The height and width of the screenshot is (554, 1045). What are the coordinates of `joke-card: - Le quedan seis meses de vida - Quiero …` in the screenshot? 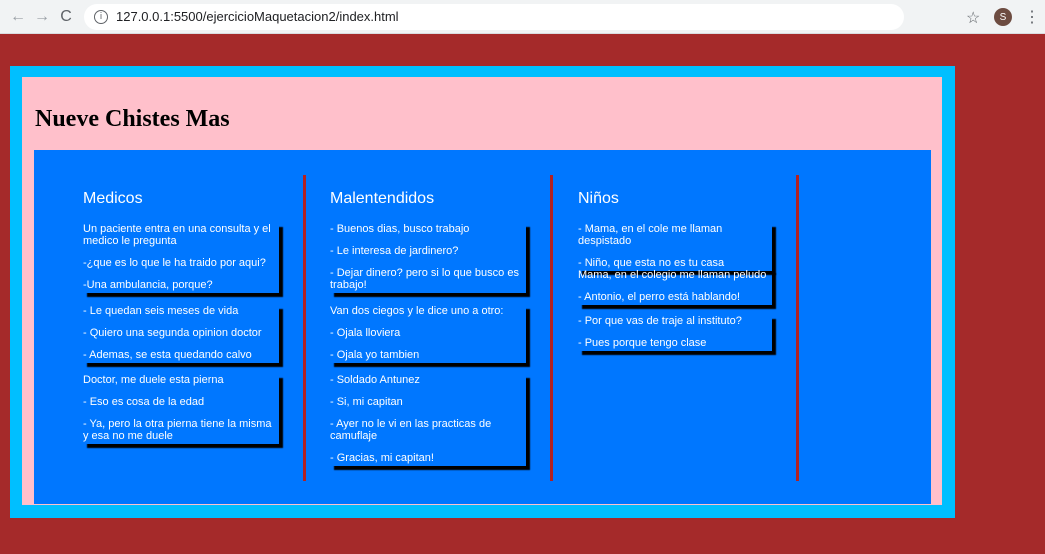 It's located at (181, 334).